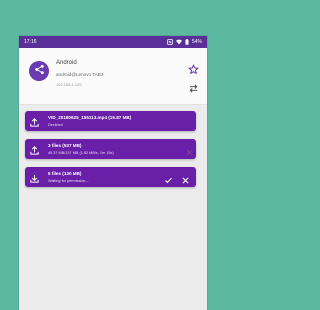  What do you see at coordinates (65, 173) in the screenshot?
I see `transfer-title: 5 files (130 MB)` at bounding box center [65, 173].